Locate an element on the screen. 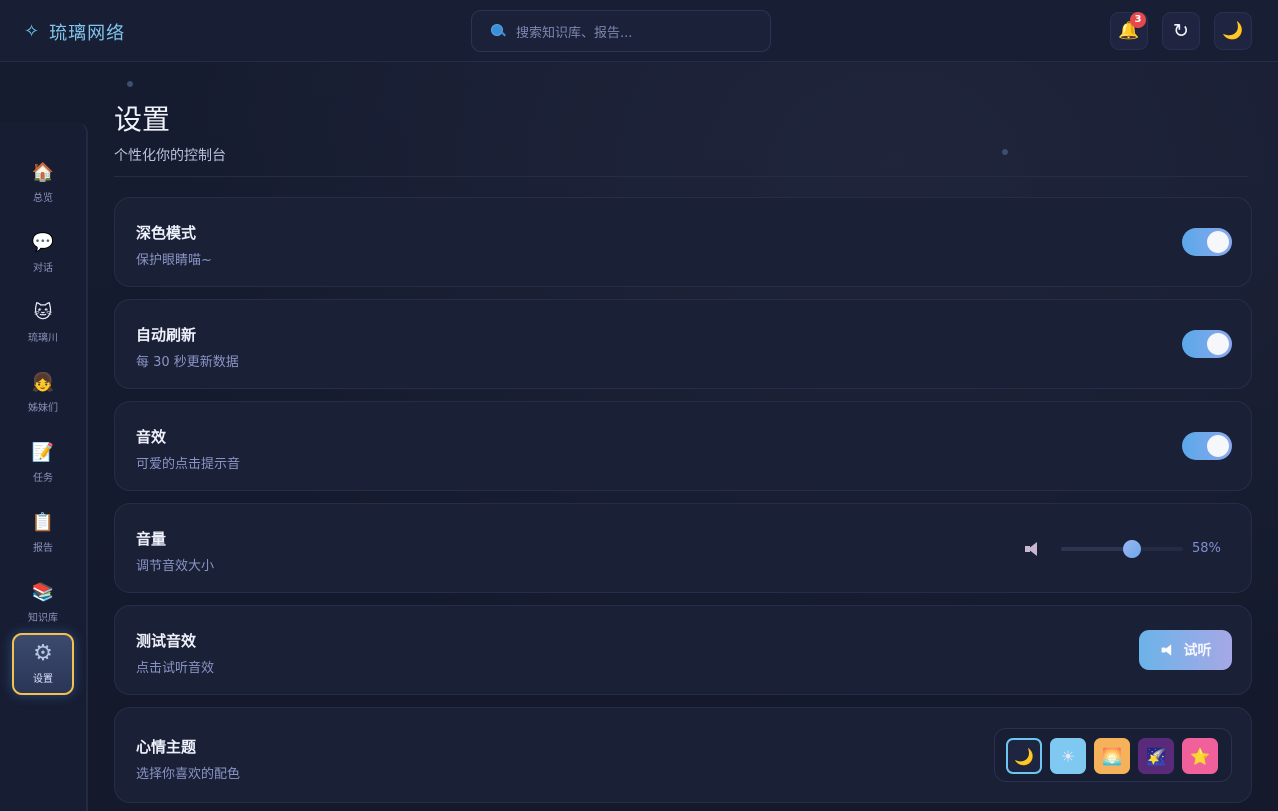  sunrise-icon: 🌅 is located at coordinates (1112, 756).